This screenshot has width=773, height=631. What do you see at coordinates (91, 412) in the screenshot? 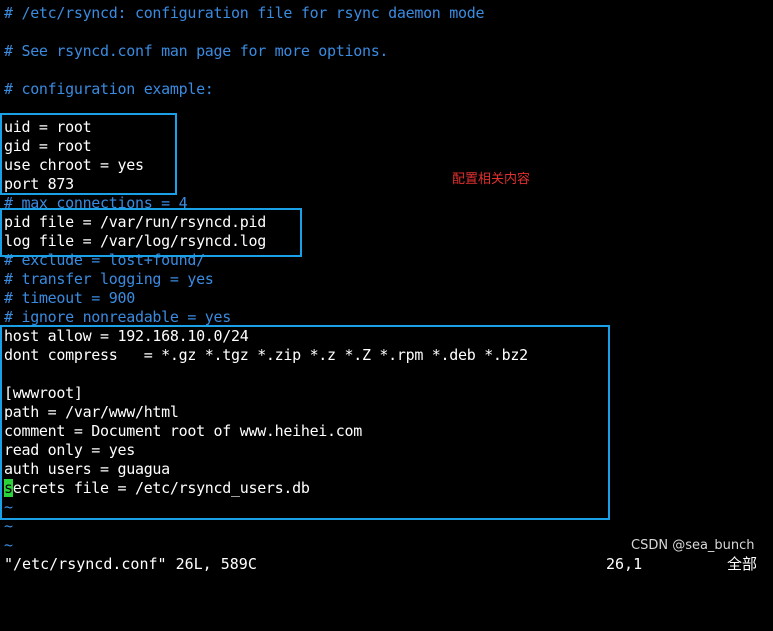
I see `editor-line: path = /var/www/html` at bounding box center [91, 412].